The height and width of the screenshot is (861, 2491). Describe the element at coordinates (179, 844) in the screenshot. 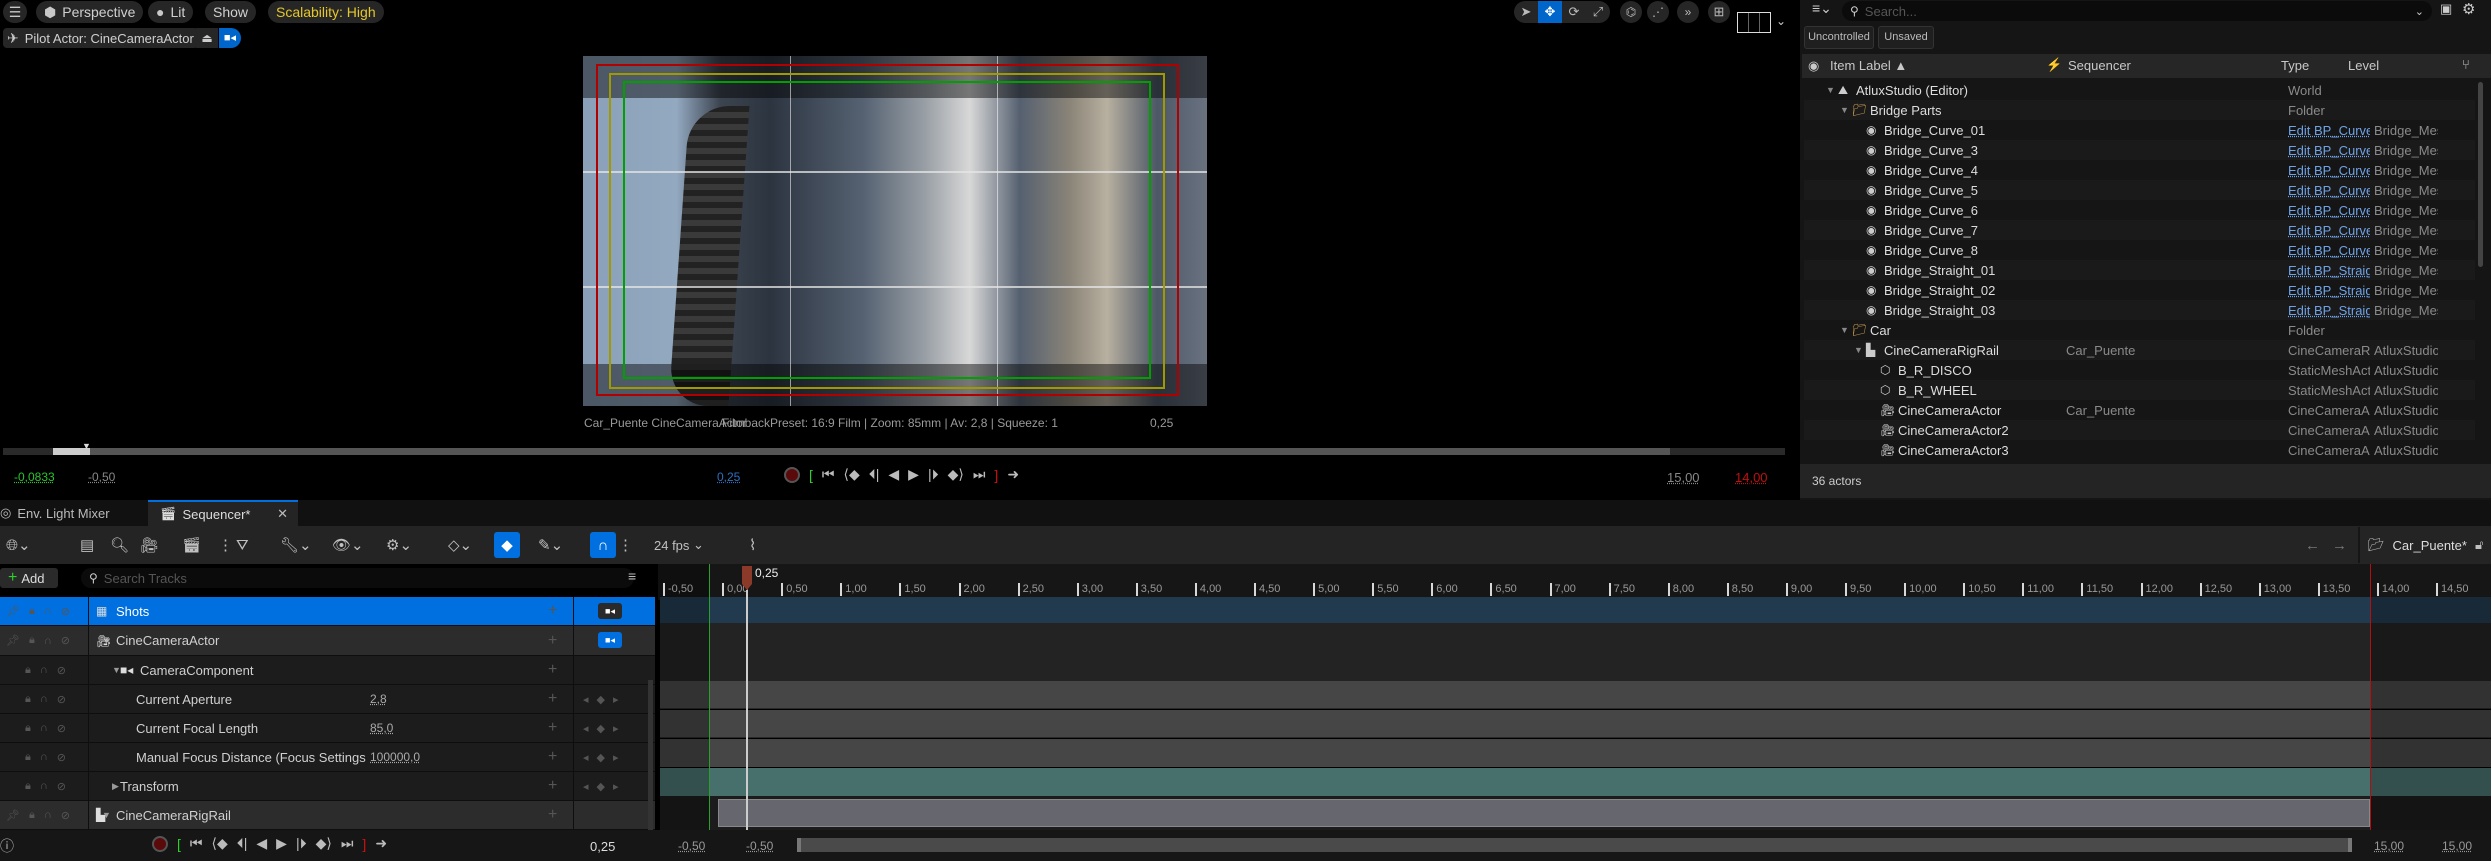

I see `set-start-button: [` at that location.